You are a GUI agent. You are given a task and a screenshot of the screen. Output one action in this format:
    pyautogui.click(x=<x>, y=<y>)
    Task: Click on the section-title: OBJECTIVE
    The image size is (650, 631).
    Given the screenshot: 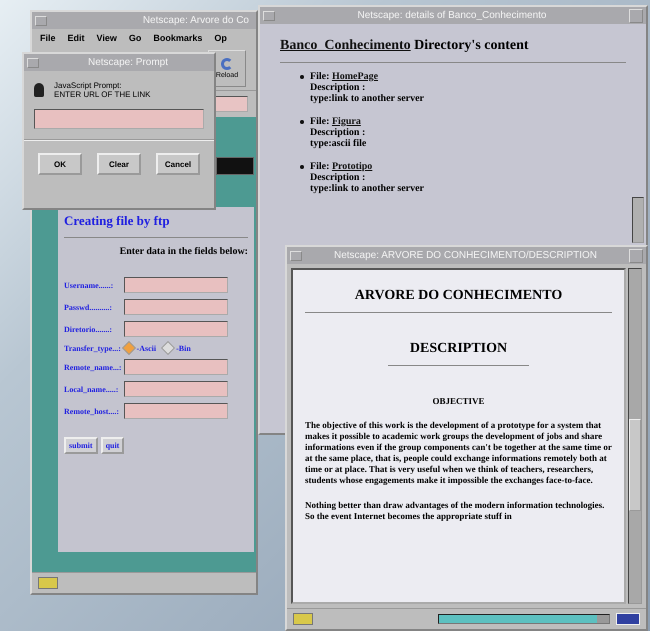 What is the action you would take?
    pyautogui.click(x=458, y=401)
    